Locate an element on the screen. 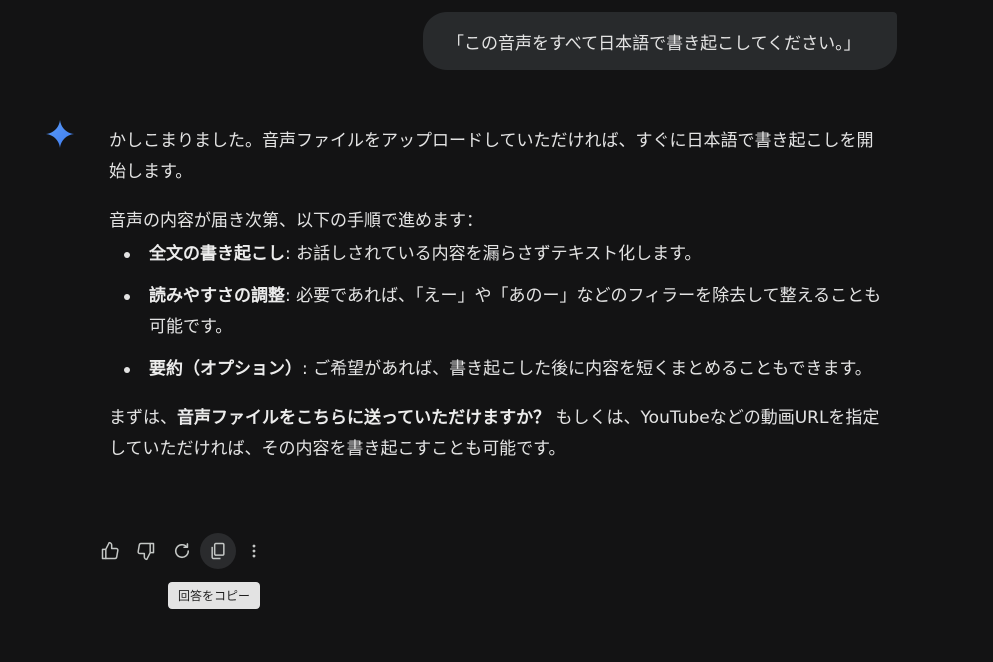  gemini-sparkle-icon is located at coordinates (60, 134).